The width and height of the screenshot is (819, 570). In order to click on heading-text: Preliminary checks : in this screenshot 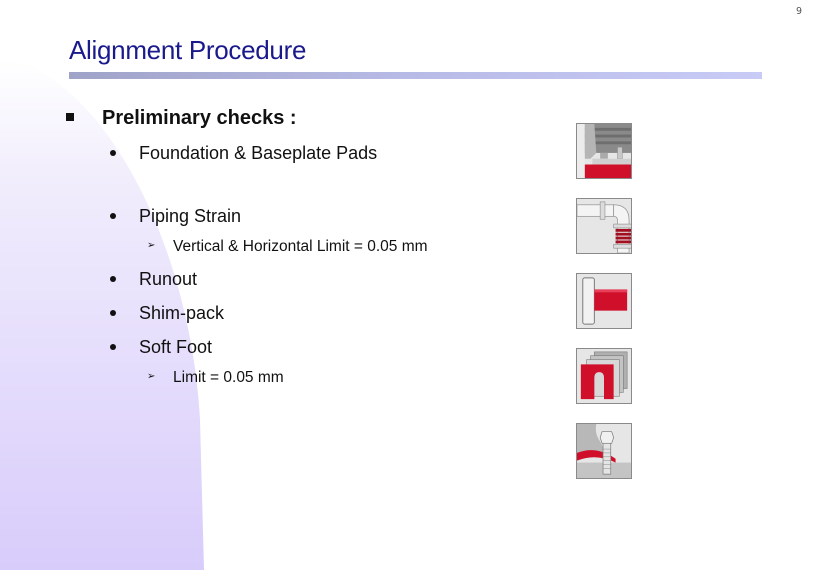, I will do `click(199, 118)`.